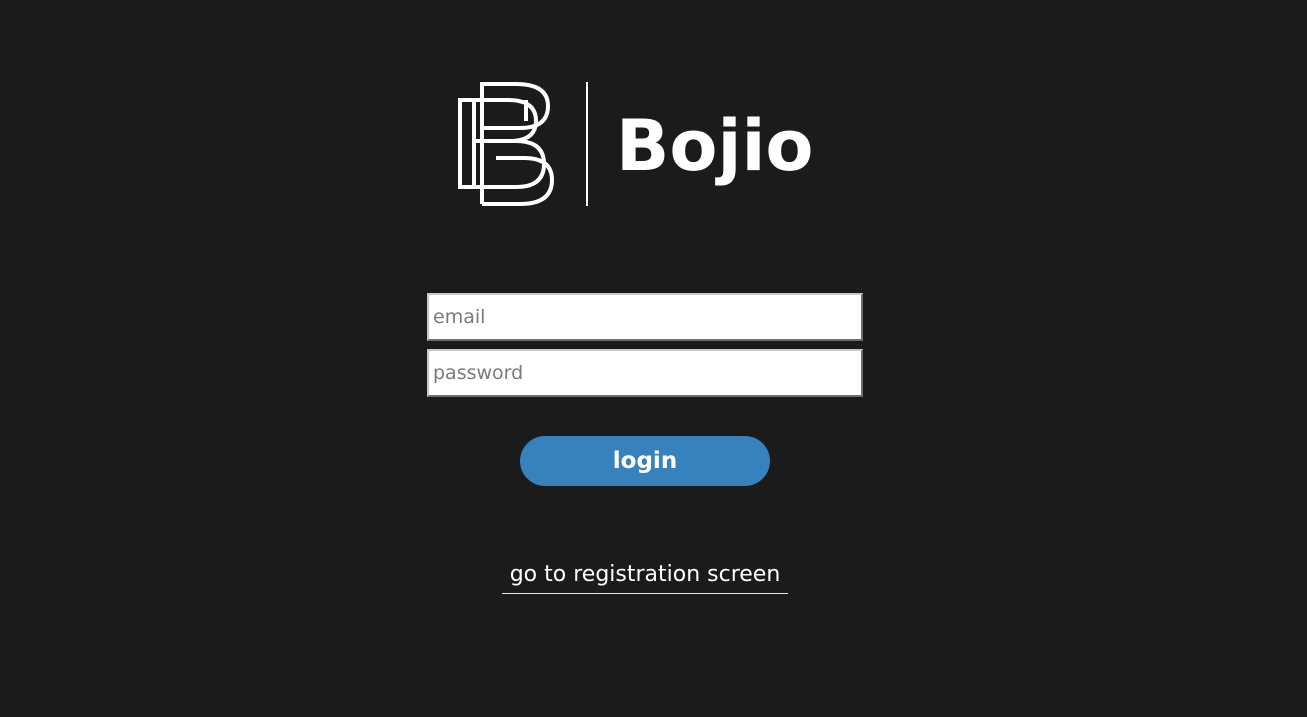 The image size is (1307, 717). I want to click on email-field, so click(645, 317).